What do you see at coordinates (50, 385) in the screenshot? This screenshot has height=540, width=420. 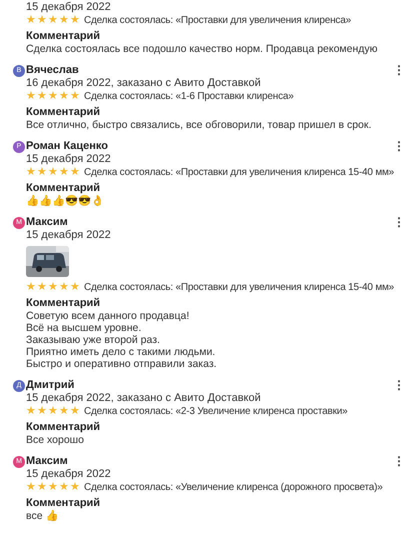 I see `reviewer-name: Дмитрий` at bounding box center [50, 385].